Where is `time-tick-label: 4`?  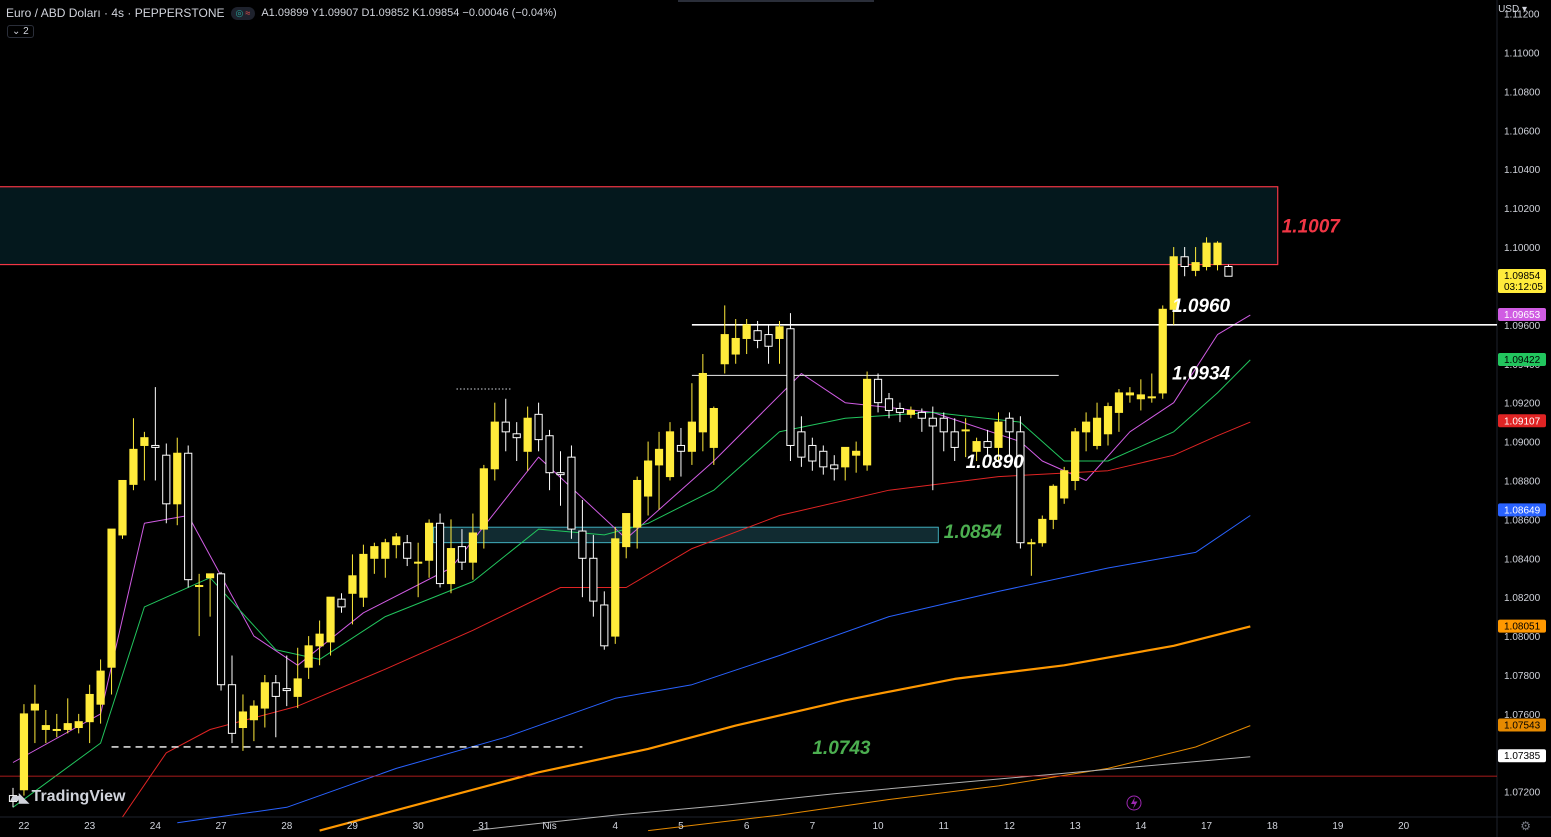
time-tick-label: 4 is located at coordinates (615, 826).